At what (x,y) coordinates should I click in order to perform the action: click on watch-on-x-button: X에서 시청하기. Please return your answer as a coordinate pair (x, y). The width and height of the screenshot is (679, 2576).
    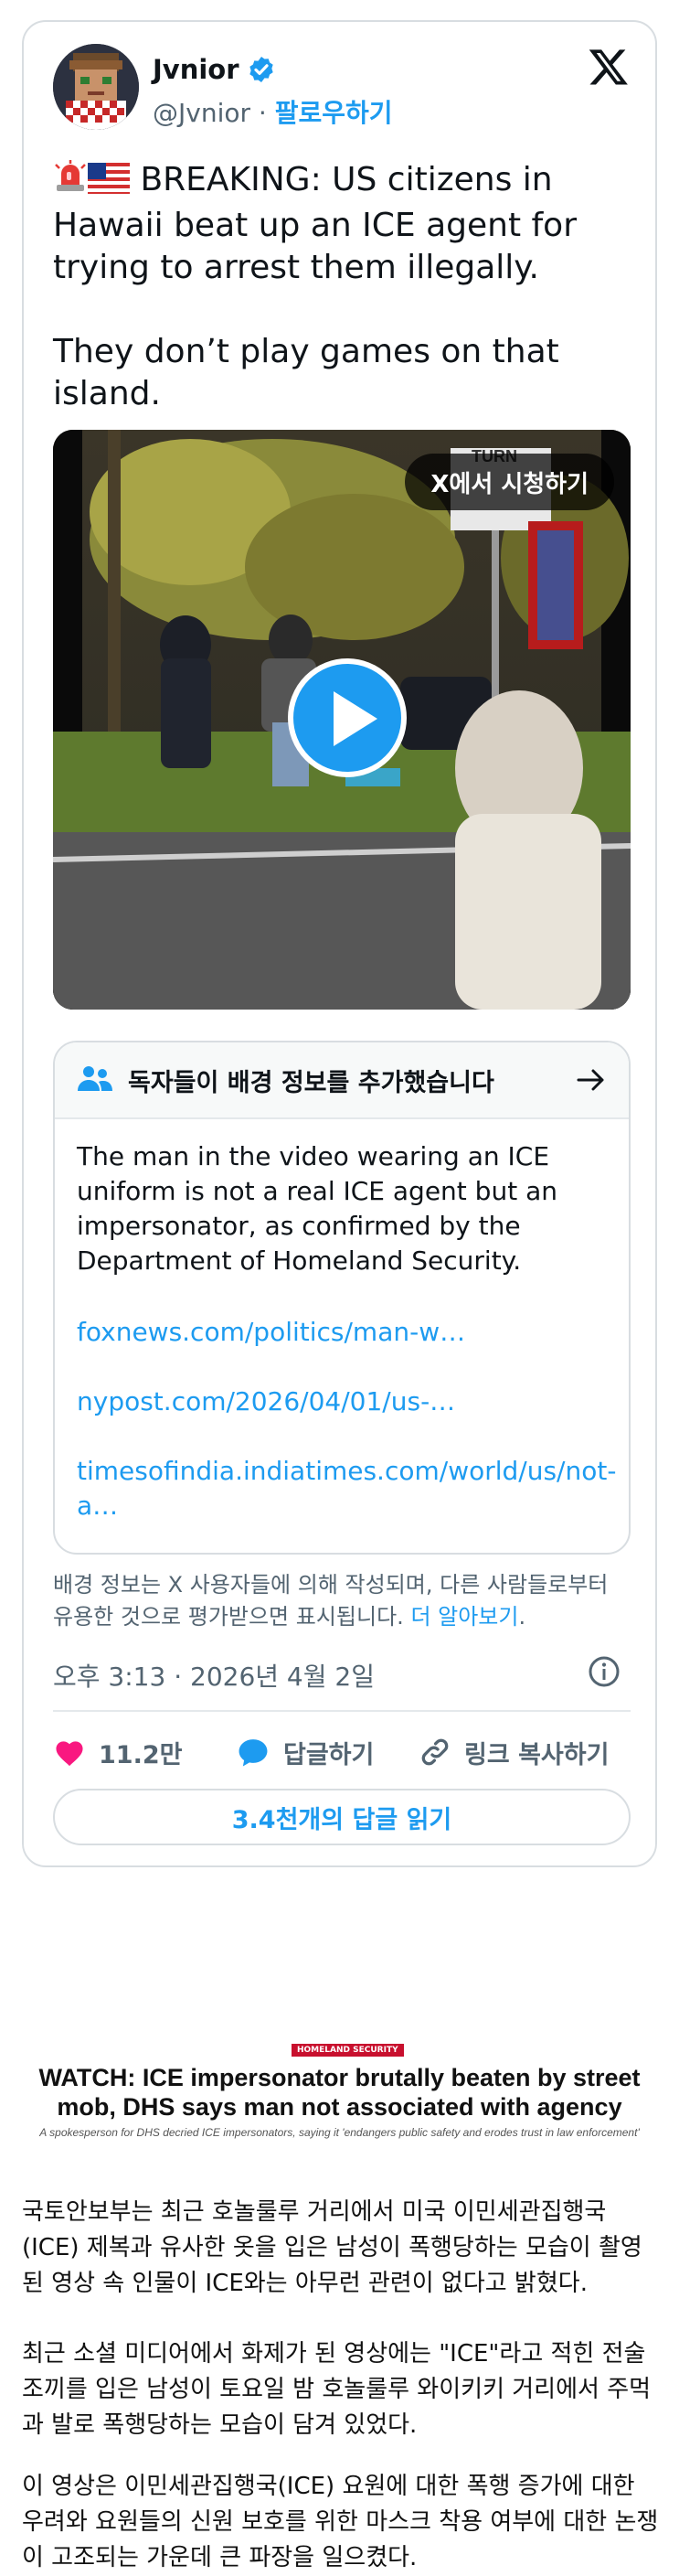
    Looking at the image, I should click on (510, 482).